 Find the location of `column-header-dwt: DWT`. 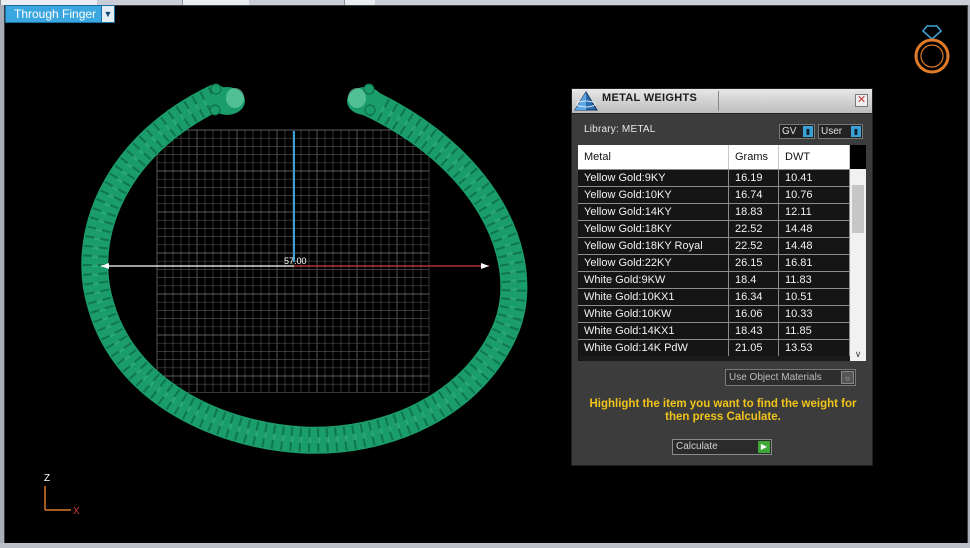

column-header-dwt: DWT is located at coordinates (814, 157).